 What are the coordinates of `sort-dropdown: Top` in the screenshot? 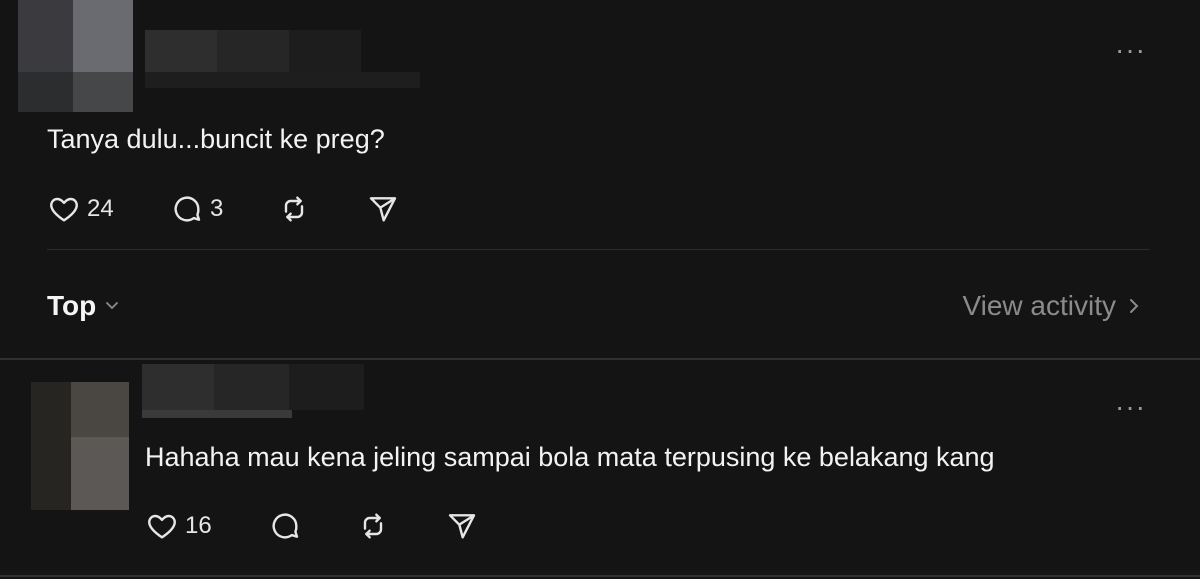 It's located at (83, 306).